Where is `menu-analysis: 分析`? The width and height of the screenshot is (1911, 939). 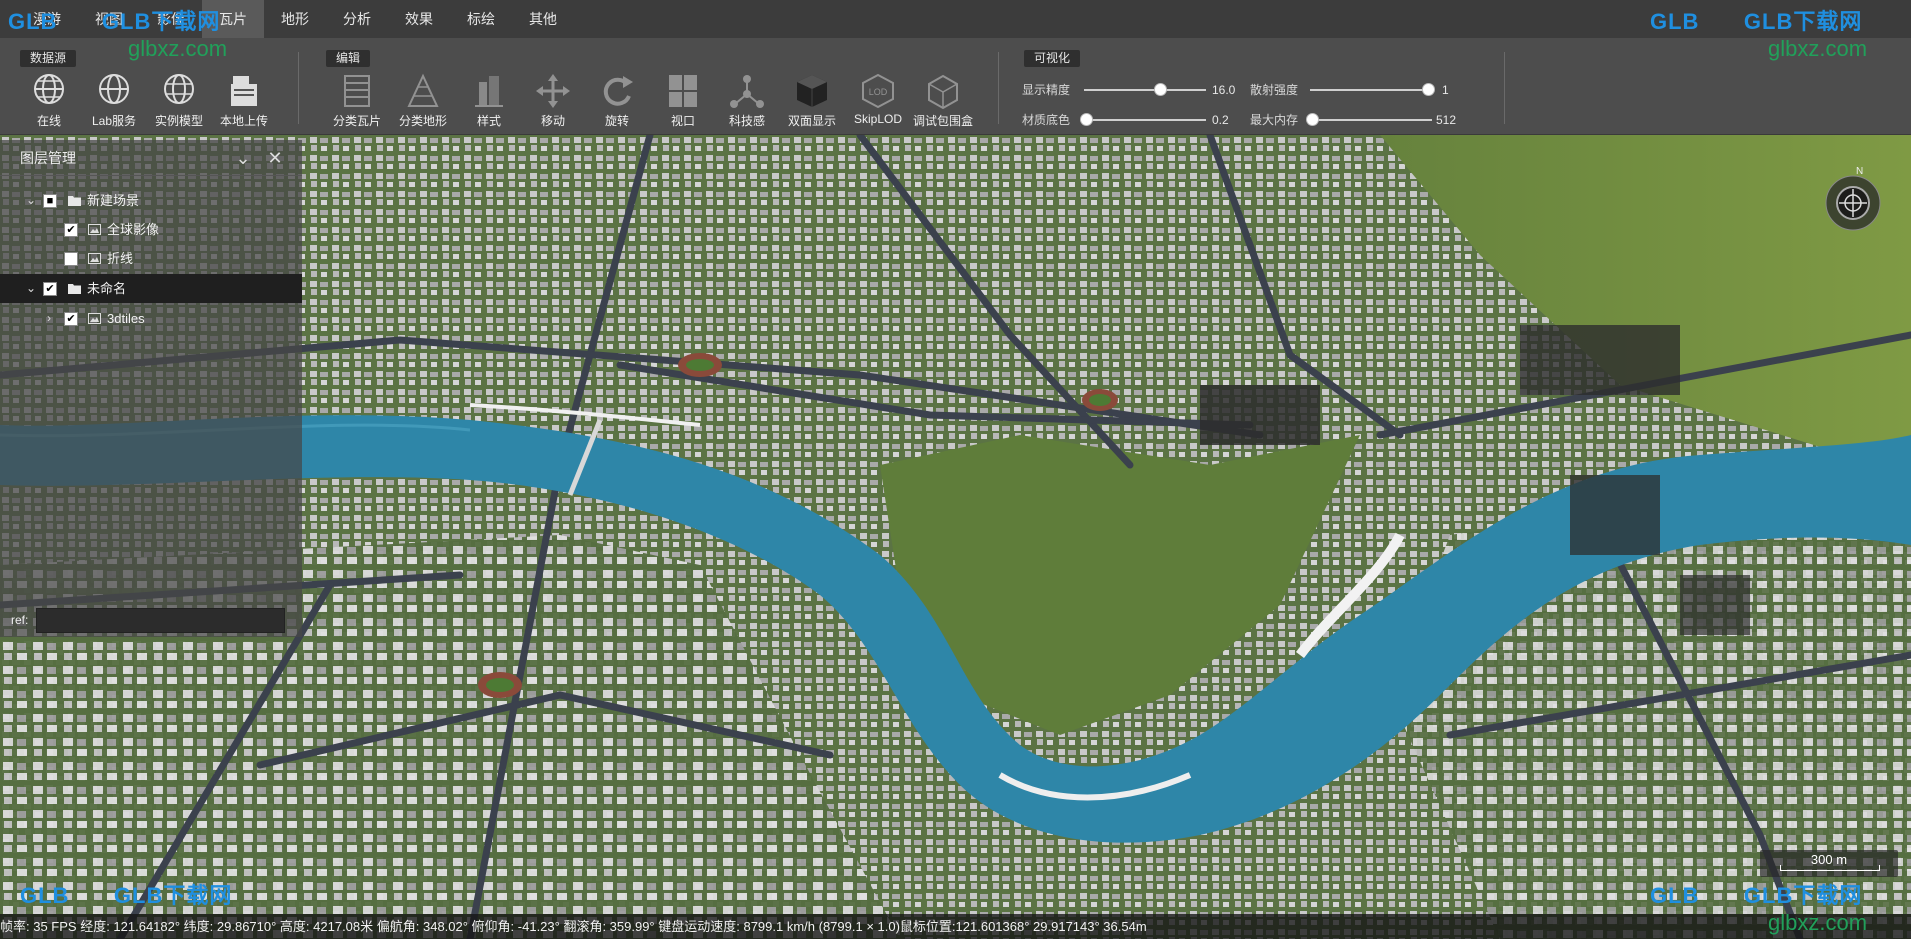 menu-analysis: 分析 is located at coordinates (357, 19).